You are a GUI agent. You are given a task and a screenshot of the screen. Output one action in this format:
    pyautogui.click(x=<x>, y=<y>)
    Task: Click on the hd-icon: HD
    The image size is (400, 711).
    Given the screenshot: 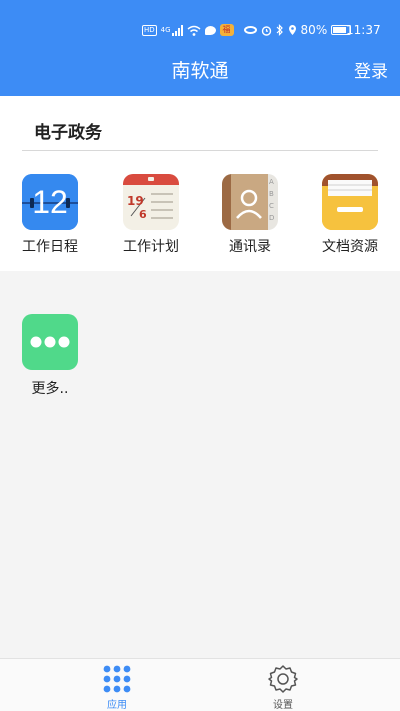 What is the action you would take?
    pyautogui.click(x=149, y=30)
    